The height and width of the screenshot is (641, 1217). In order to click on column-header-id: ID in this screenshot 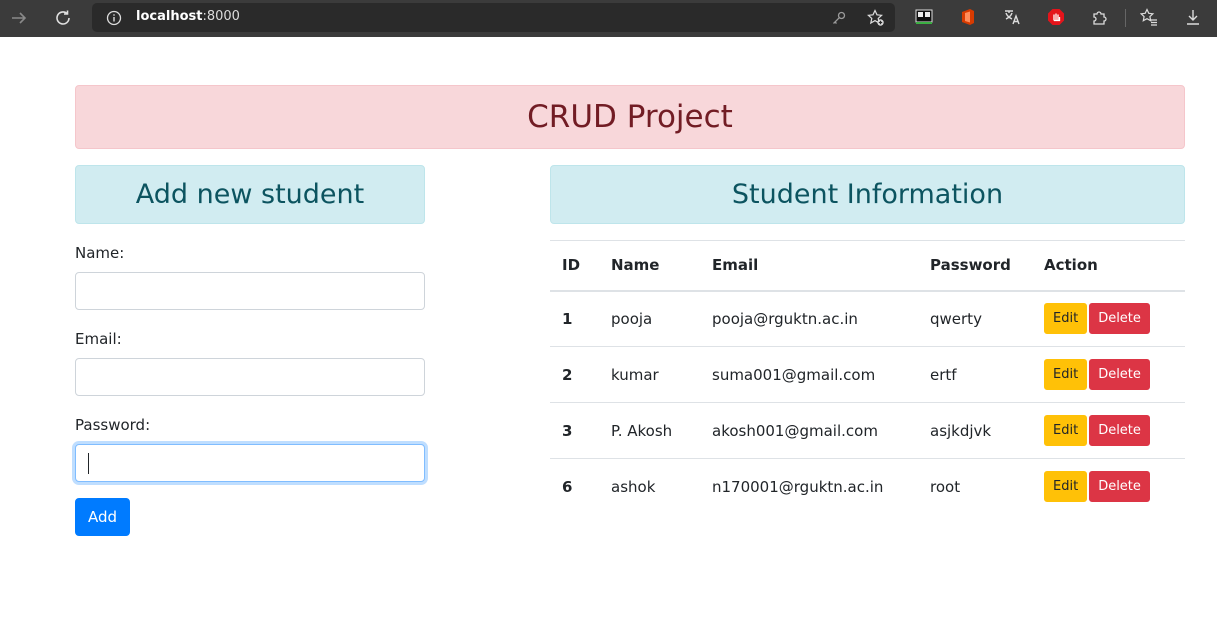, I will do `click(571, 265)`.